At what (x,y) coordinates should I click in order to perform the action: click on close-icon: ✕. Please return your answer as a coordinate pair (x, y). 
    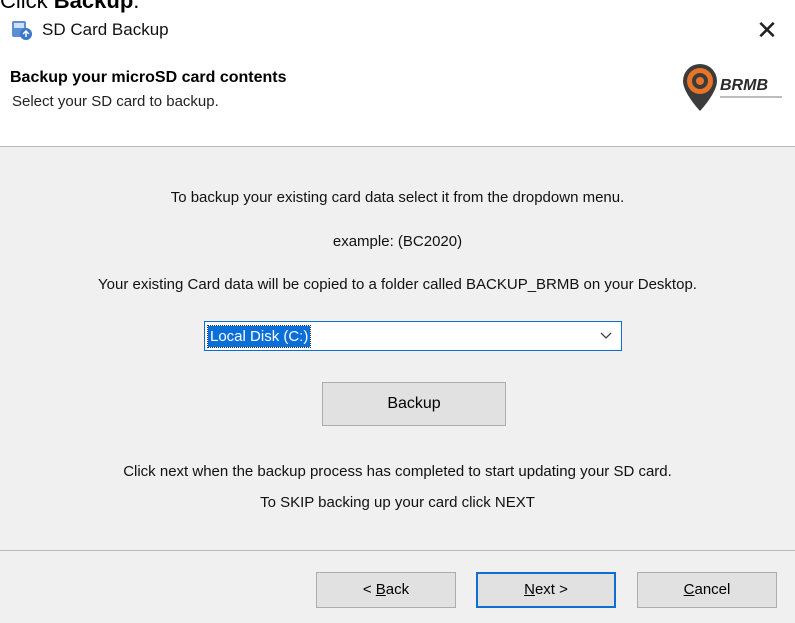
    Looking at the image, I should click on (767, 30).